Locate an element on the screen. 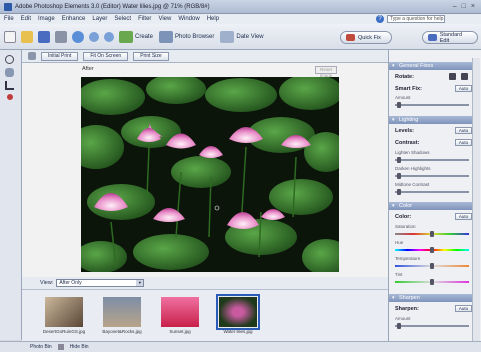 This screenshot has width=481, height=352. menu-filter: Filter is located at coordinates (144, 19).